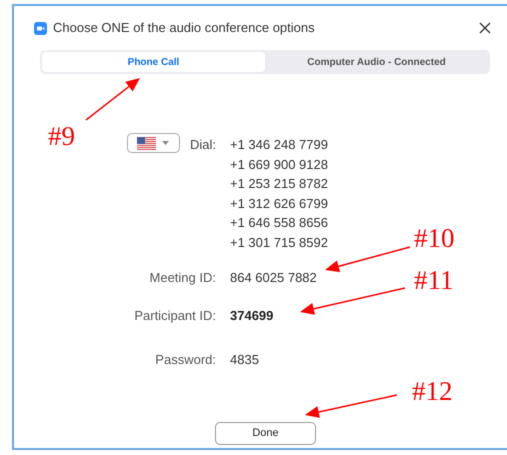 The image size is (507, 455). What do you see at coordinates (279, 203) in the screenshot?
I see `phone-number: +1 312 626 6799` at bounding box center [279, 203].